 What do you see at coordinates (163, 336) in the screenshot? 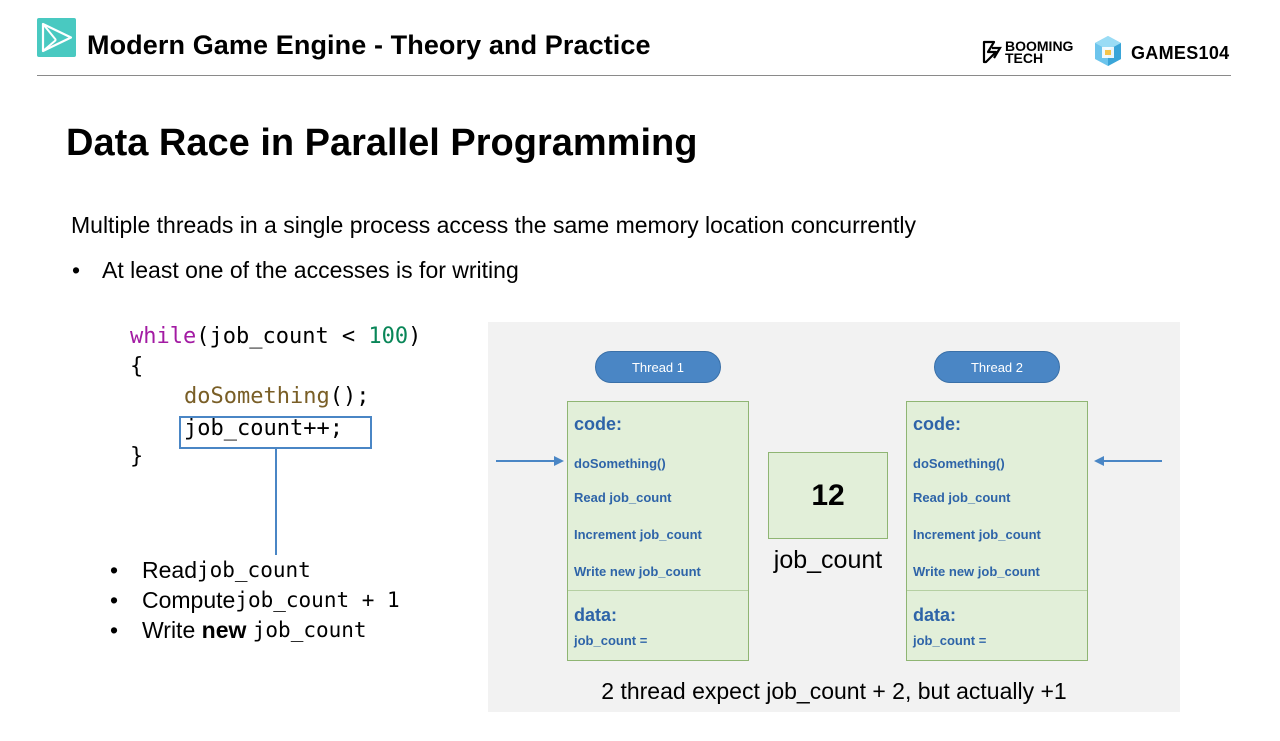
I see `keyword-while: while` at bounding box center [163, 336].